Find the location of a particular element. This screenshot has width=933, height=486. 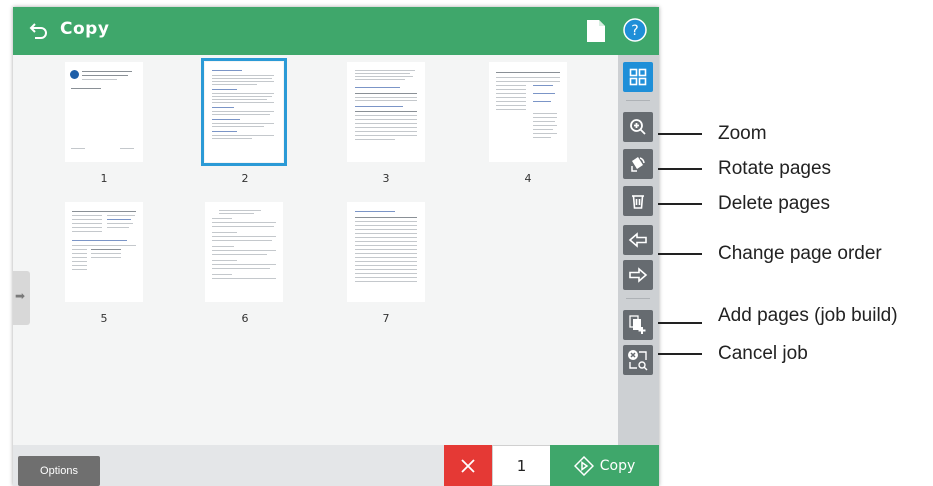

page-number-6: 6 is located at coordinates (245, 318).